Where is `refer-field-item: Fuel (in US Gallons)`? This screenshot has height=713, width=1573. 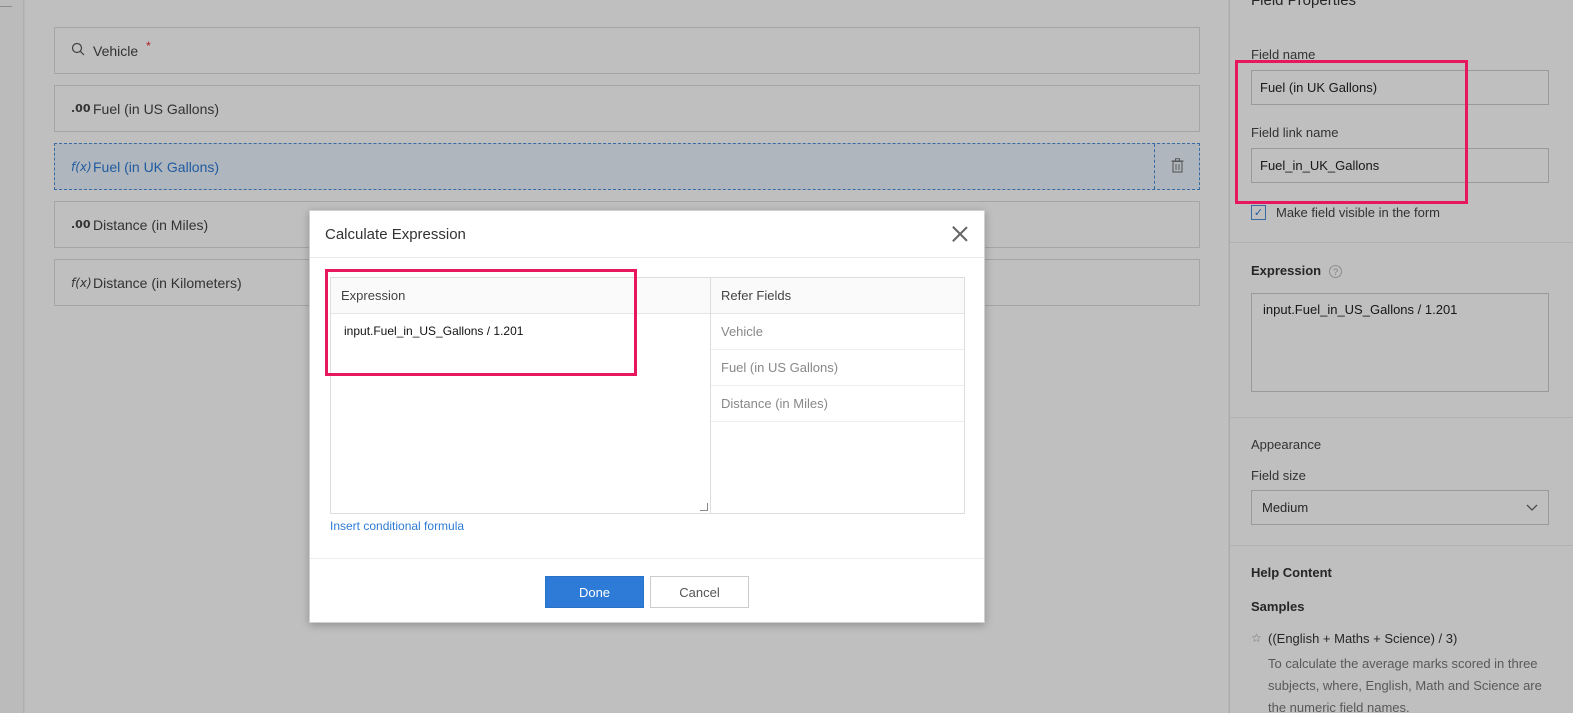
refer-field-item: Fuel (in US Gallons) is located at coordinates (837, 368).